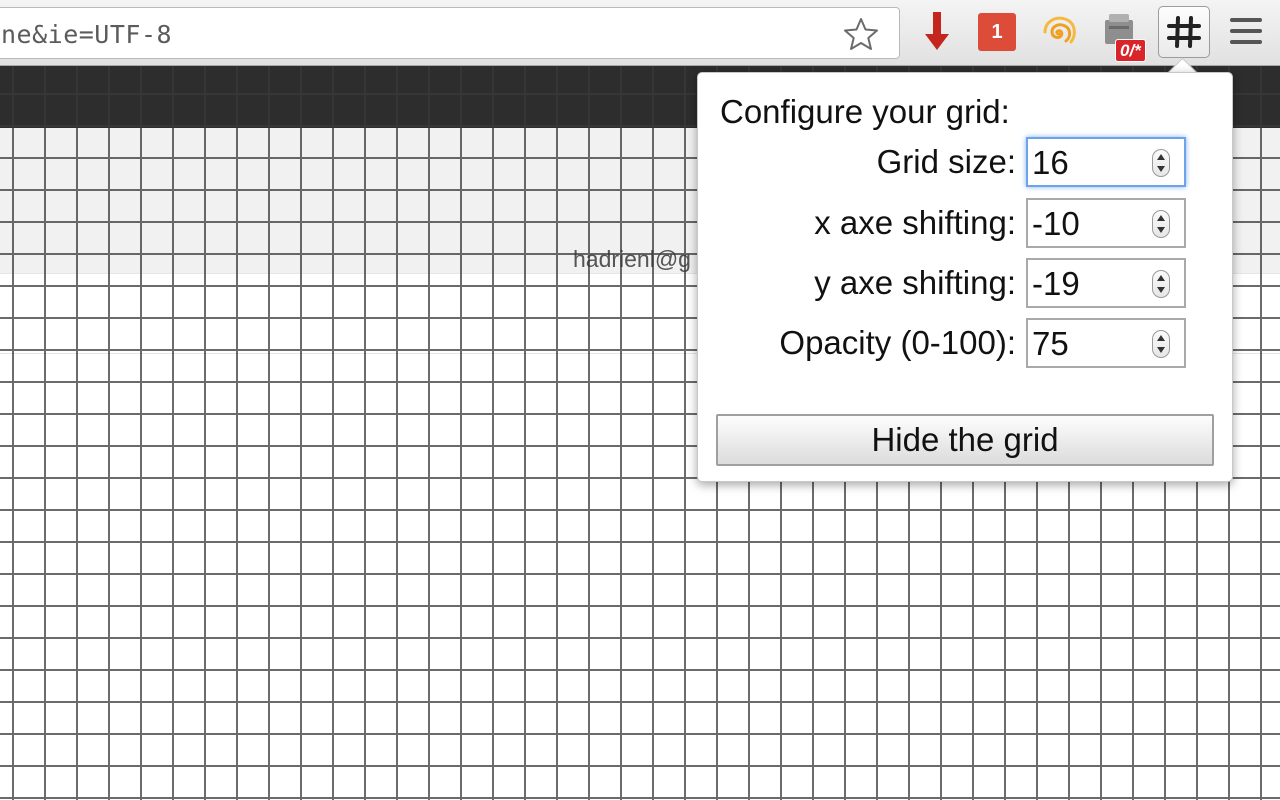 The image size is (1280, 800). I want to click on grid-hash-icon, so click(1184, 32).